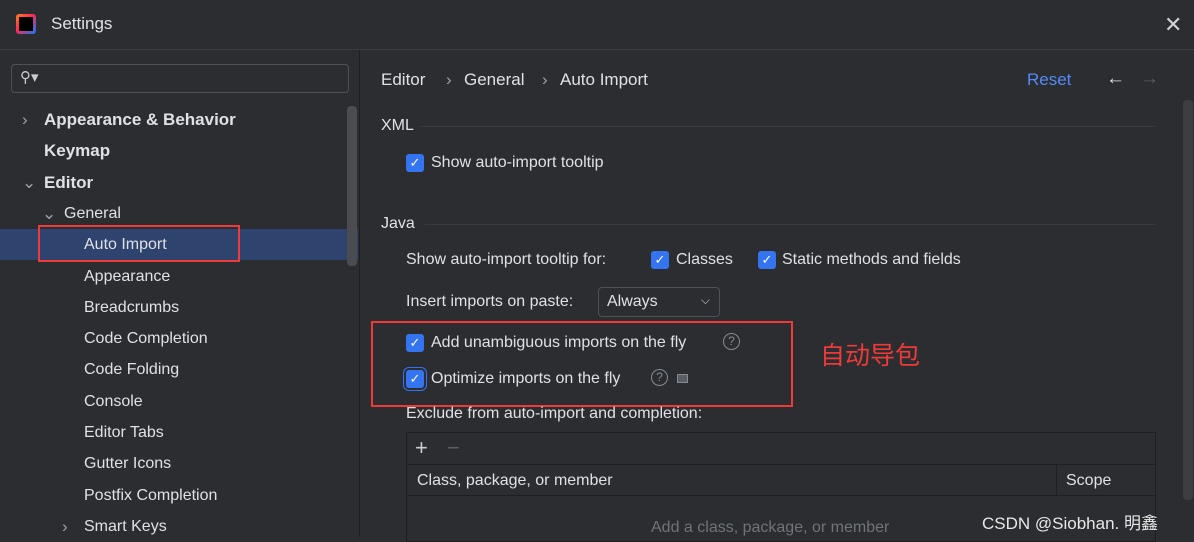 The width and height of the screenshot is (1194, 542). What do you see at coordinates (352, 186) in the screenshot?
I see `sidebar-scrollbar` at bounding box center [352, 186].